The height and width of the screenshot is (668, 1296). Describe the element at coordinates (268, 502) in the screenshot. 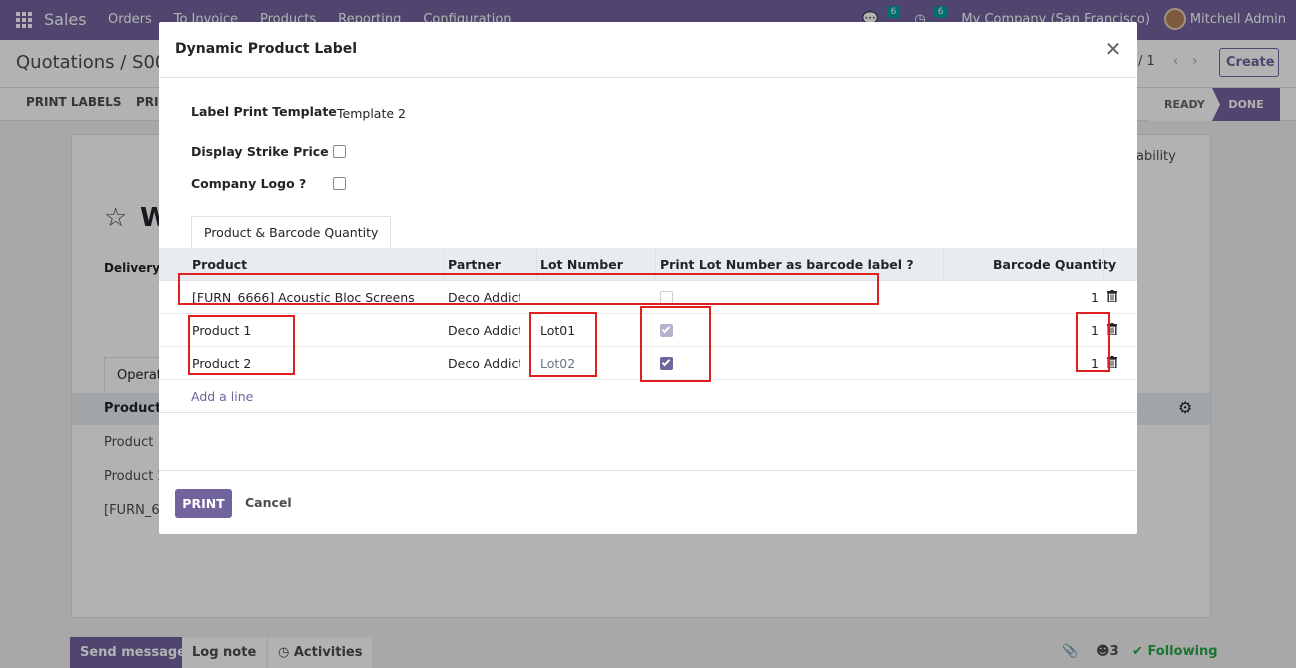

I see `cancel-button: Cancel` at that location.